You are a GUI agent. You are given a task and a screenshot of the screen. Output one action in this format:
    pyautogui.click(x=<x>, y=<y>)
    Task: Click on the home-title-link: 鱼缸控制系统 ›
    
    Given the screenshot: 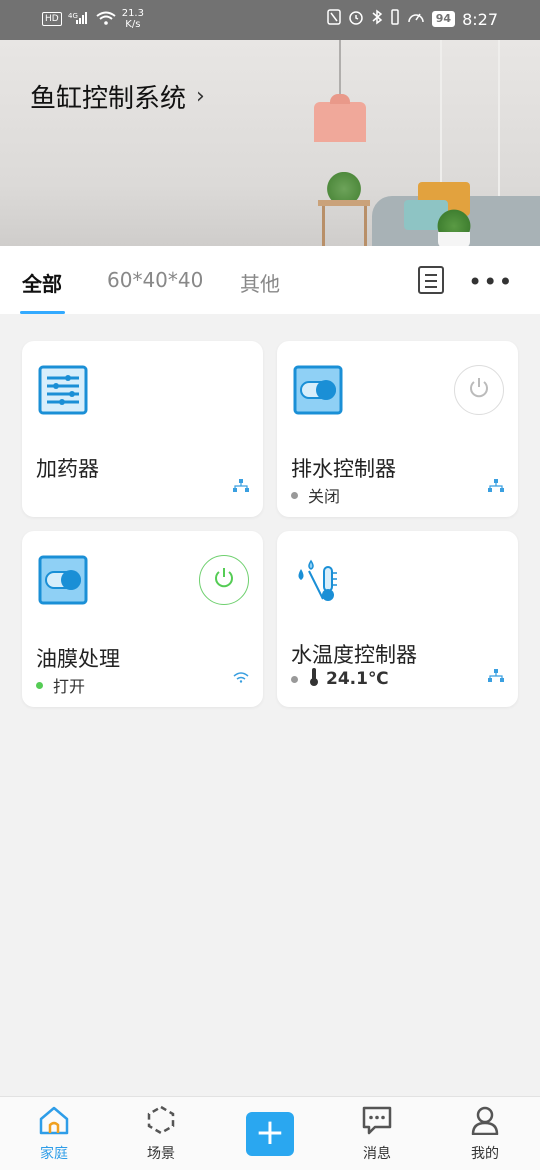 What is the action you would take?
    pyautogui.click(x=117, y=96)
    